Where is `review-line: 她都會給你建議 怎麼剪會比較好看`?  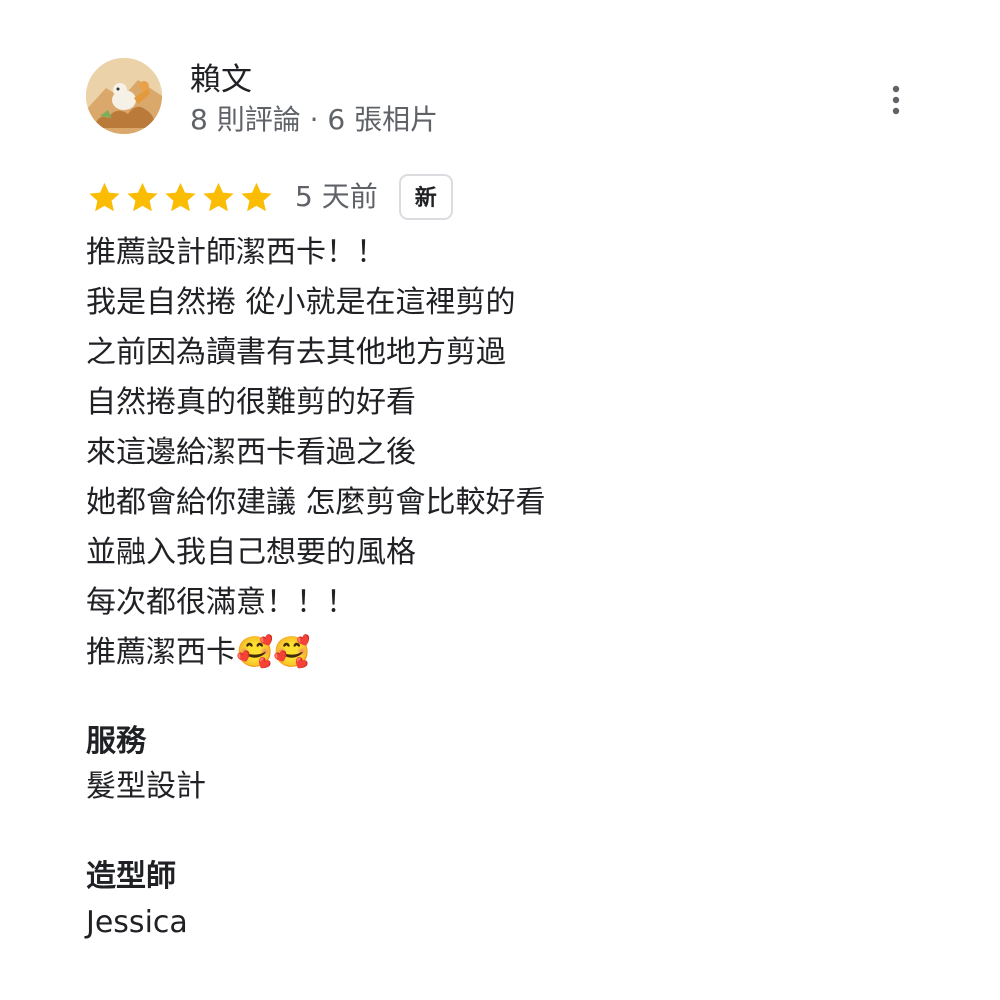 review-line: 她都會給你建議 怎麼剪會比較好看 is located at coordinates (316, 502).